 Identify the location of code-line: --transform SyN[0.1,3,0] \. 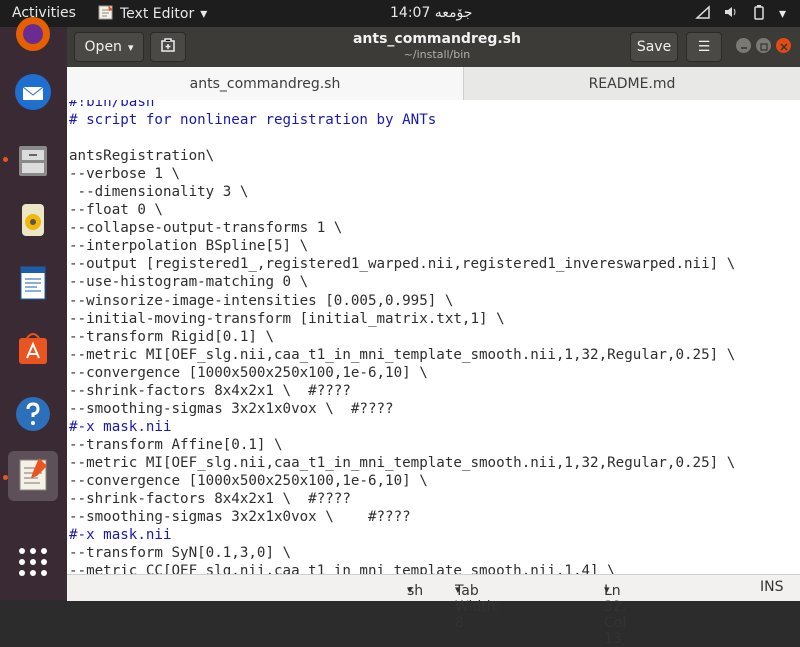
(180, 553).